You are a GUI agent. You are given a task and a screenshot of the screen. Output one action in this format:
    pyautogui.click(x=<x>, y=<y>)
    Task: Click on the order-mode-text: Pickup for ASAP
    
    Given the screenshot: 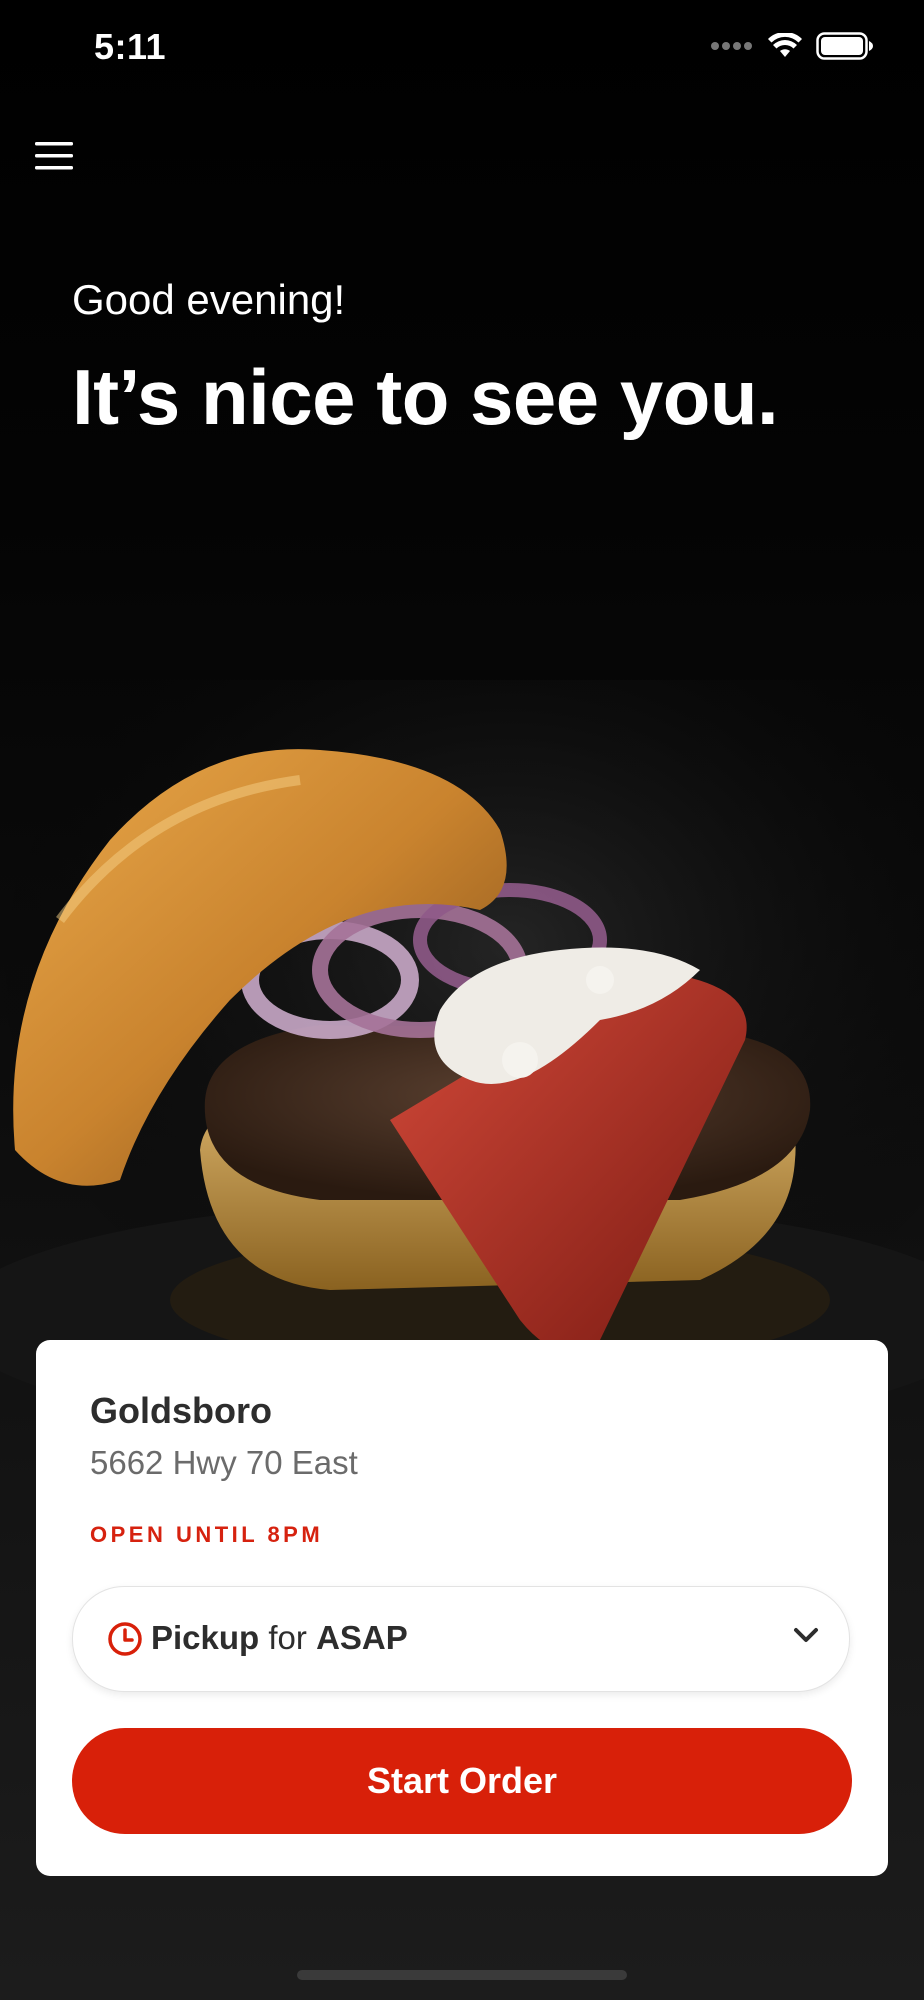 What is the action you would take?
    pyautogui.click(x=279, y=1638)
    